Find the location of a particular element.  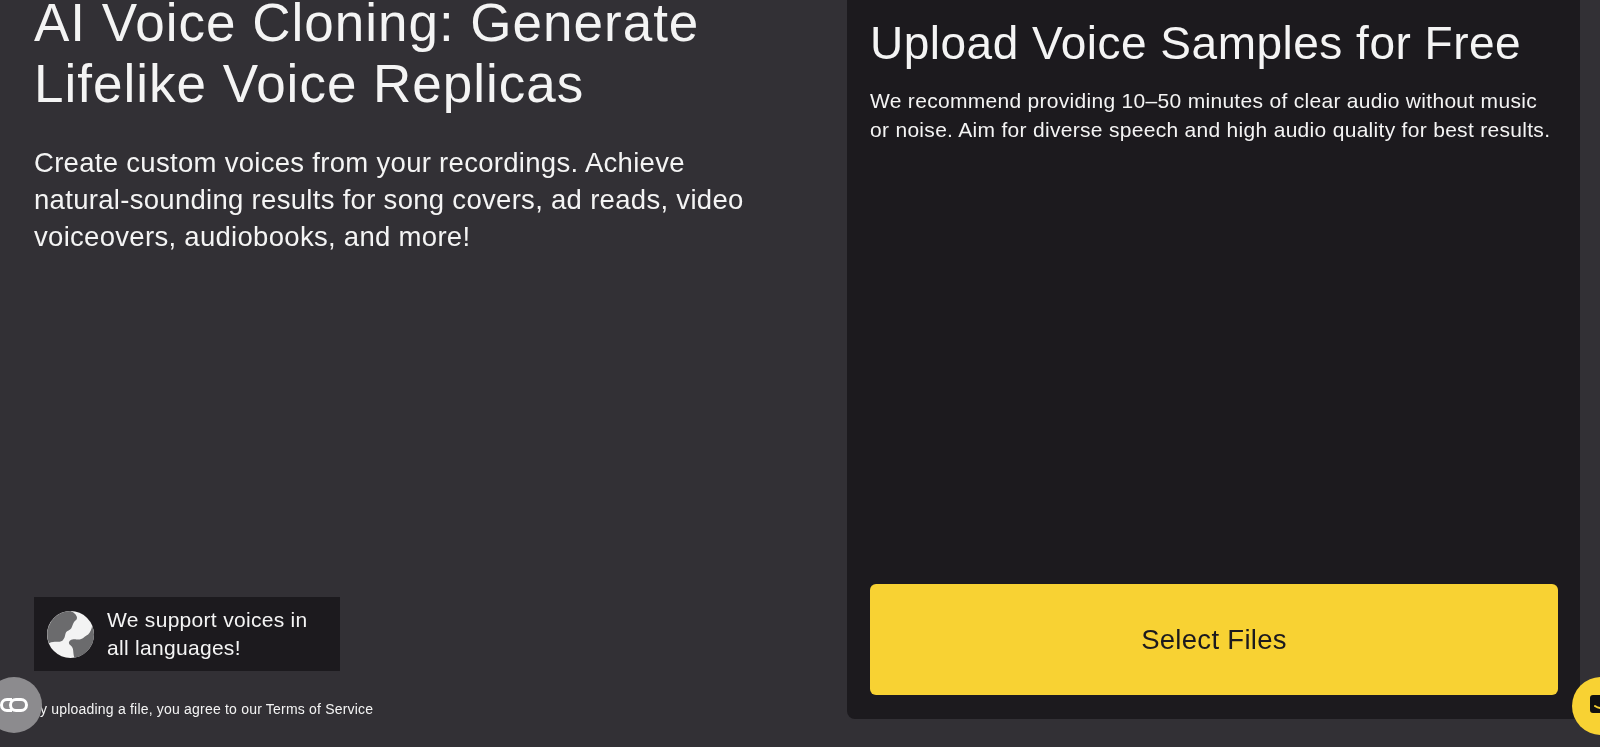

globe-icon is located at coordinates (70, 634).